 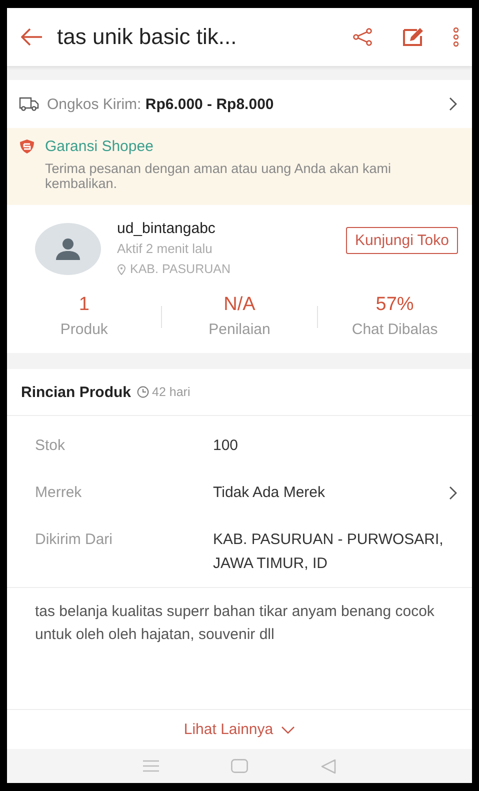 What do you see at coordinates (363, 37) in the screenshot?
I see `share-icon` at bounding box center [363, 37].